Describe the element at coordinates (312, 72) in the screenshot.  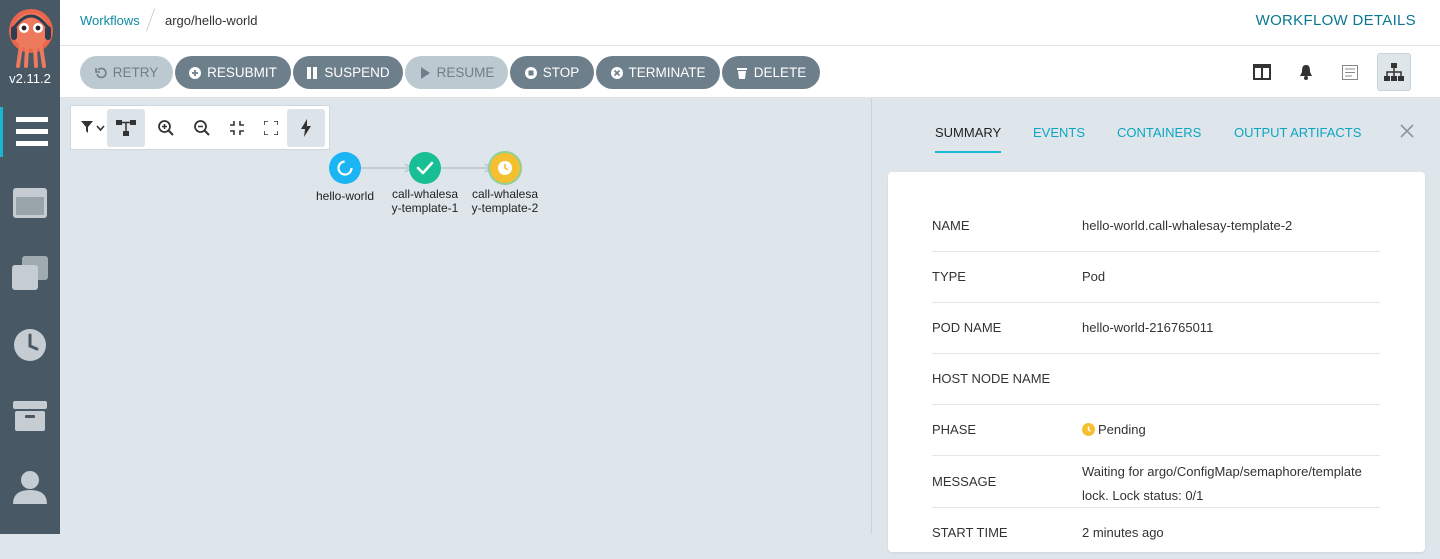
I see `pause-icon` at that location.